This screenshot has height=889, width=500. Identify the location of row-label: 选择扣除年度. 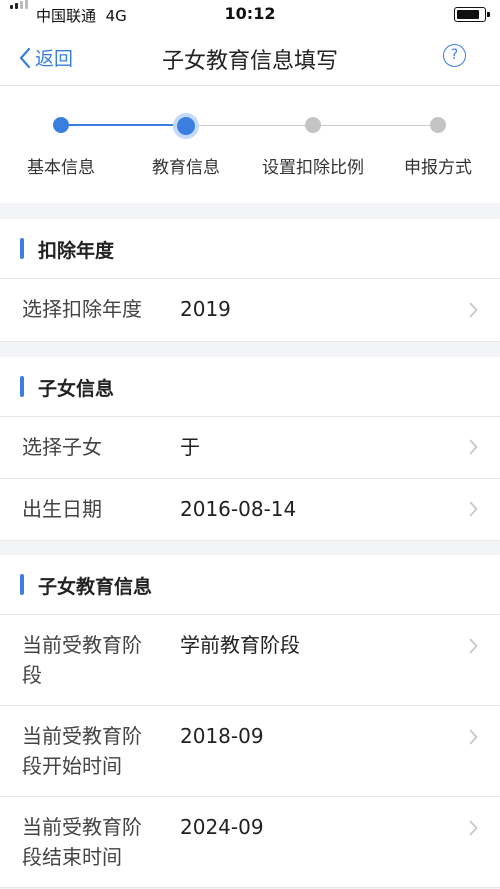
(82, 309).